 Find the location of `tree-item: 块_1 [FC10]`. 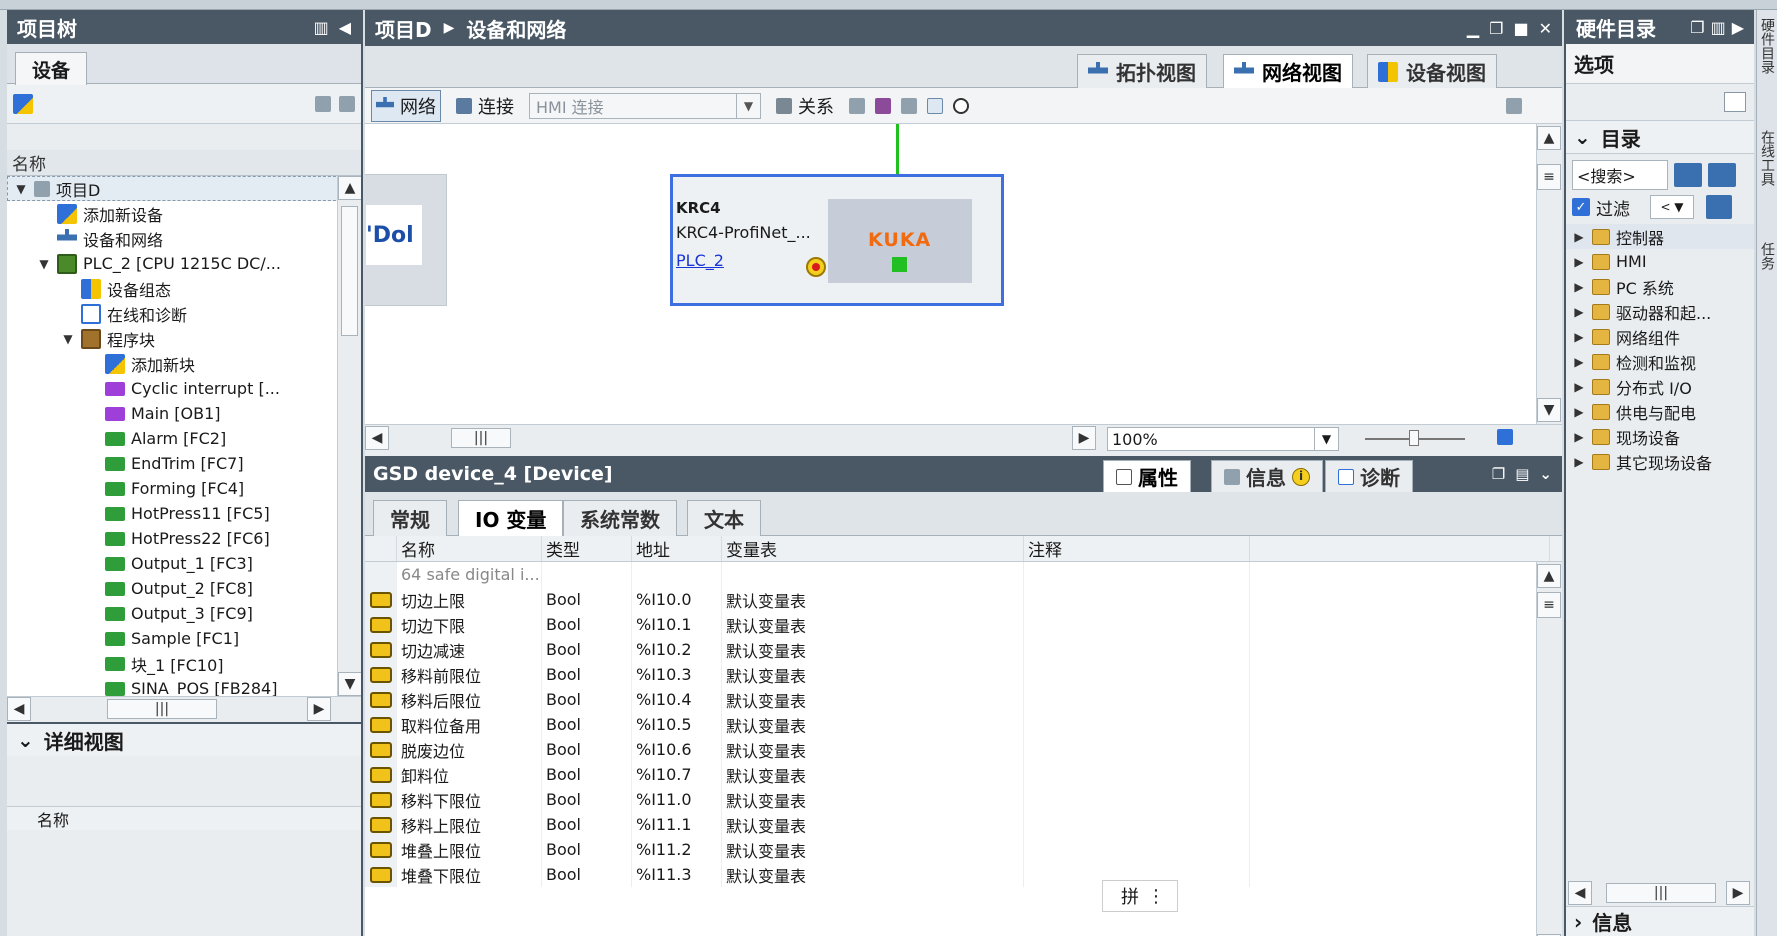

tree-item: 块_1 [FC10] is located at coordinates (184, 663).